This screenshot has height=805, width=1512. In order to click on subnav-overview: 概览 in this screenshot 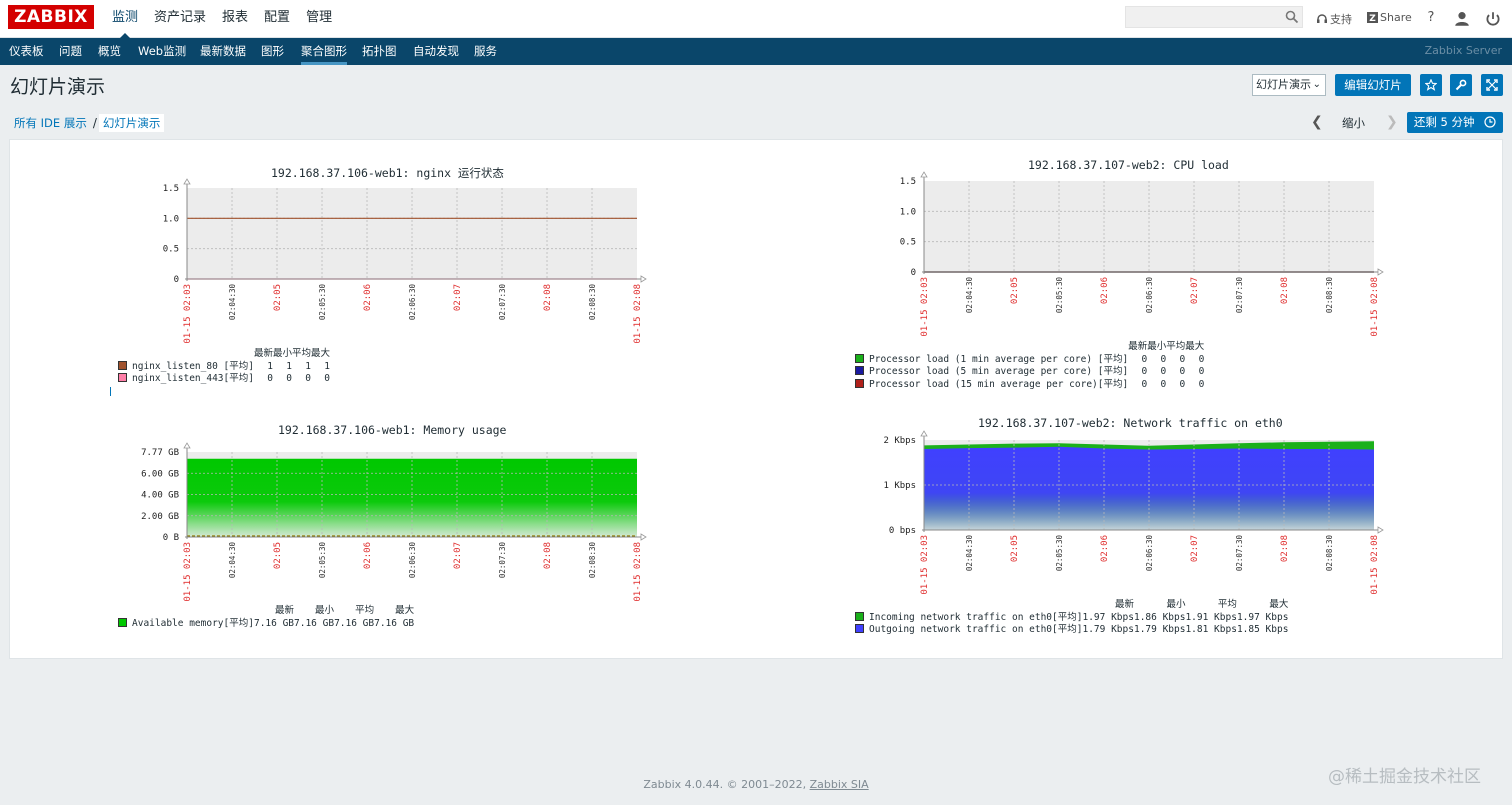, I will do `click(109, 51)`.